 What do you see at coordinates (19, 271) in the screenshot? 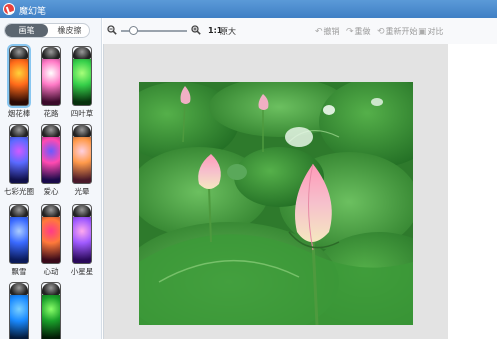
I see `brush-label: 飘雪` at bounding box center [19, 271].